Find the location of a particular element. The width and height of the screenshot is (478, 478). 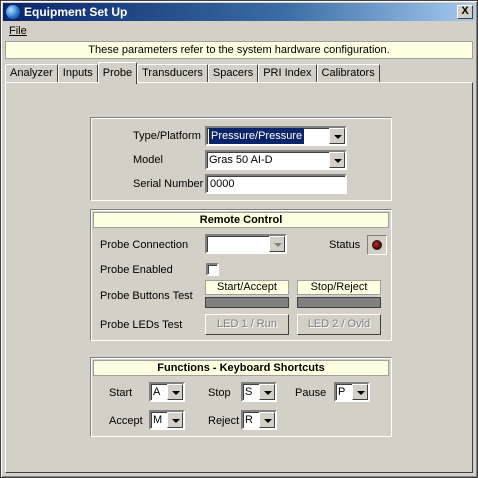

stop-shortcut-select: S is located at coordinates (259, 392).